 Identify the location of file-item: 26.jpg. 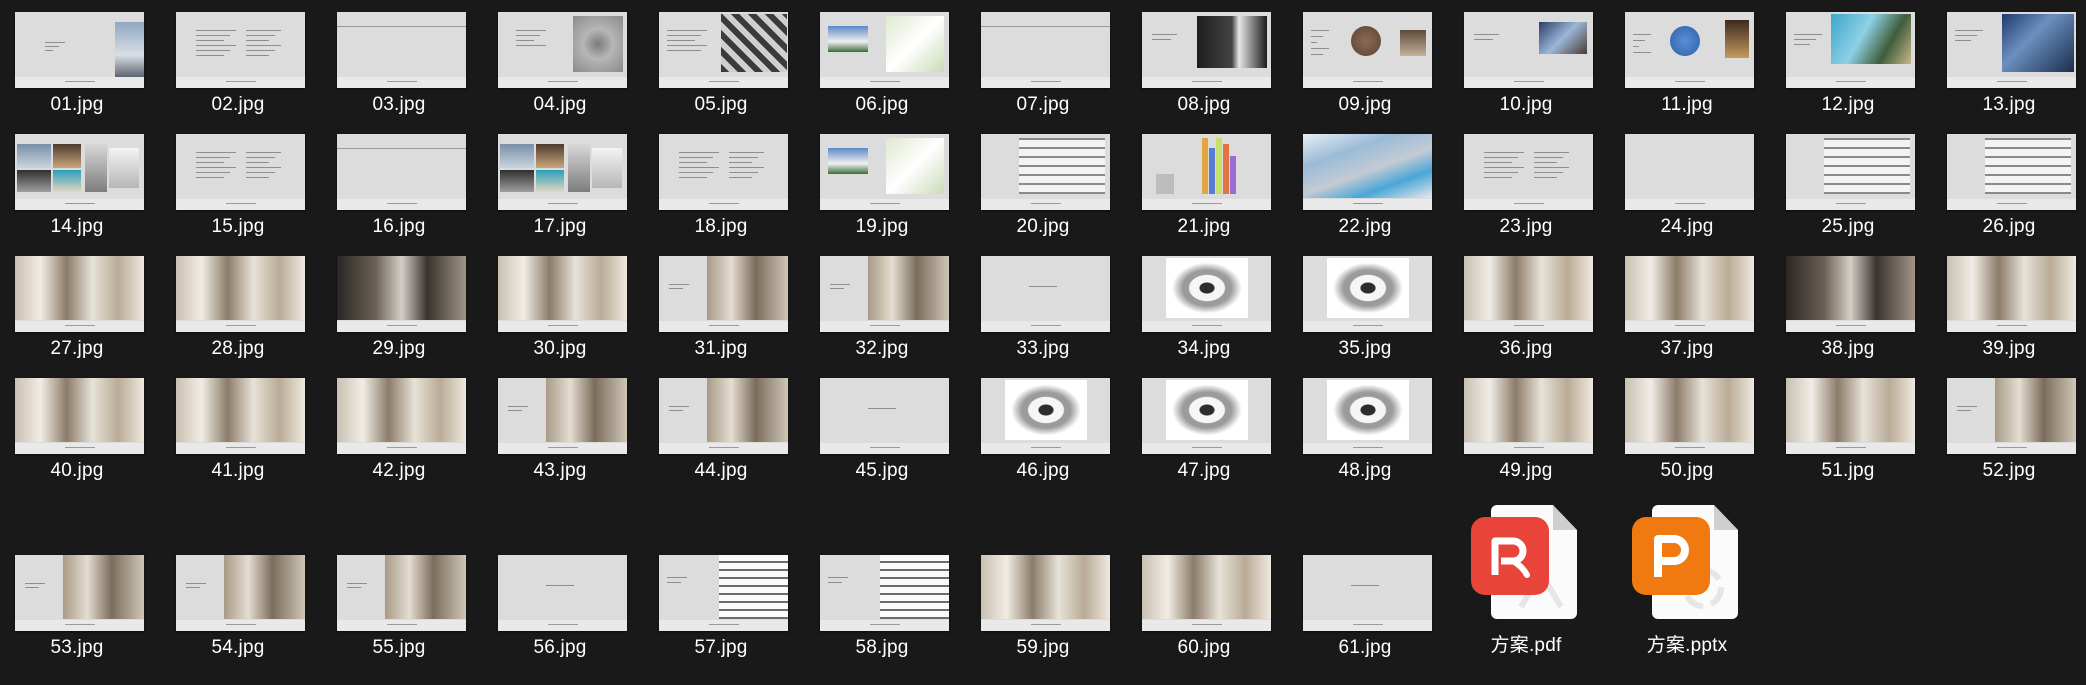
(2009, 182).